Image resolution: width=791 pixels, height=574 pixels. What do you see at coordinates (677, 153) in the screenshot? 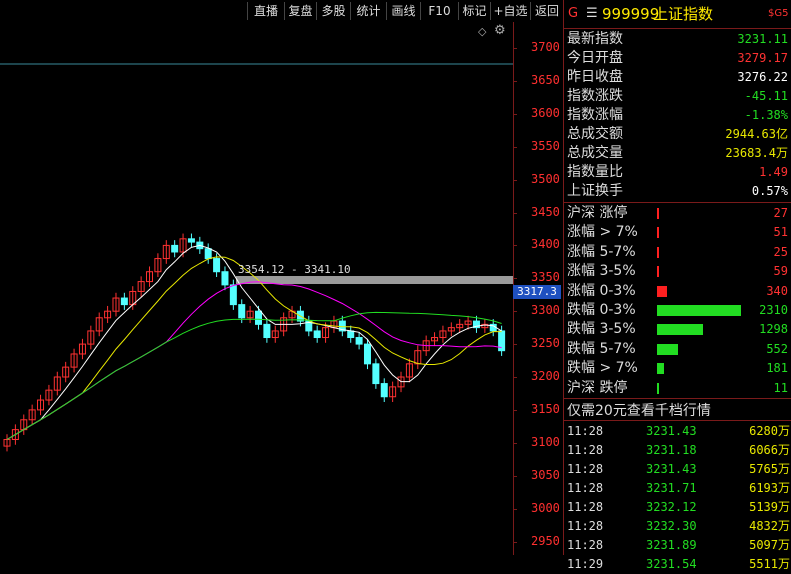
I see `stat-row: 总成交量 23683.4万` at bounding box center [677, 153].